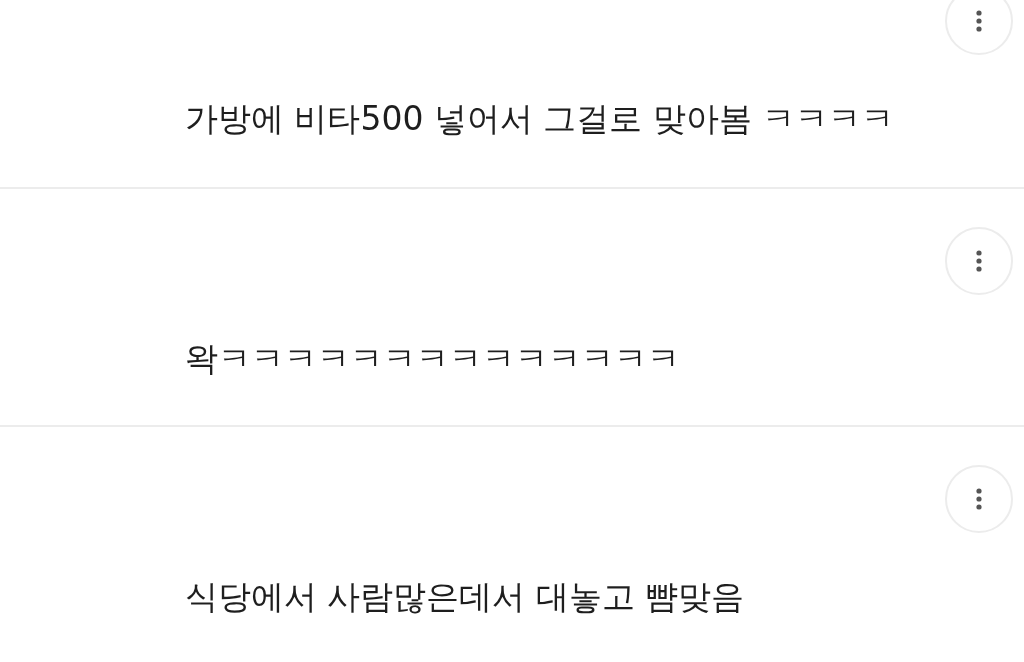 The image size is (1024, 662). What do you see at coordinates (465, 597) in the screenshot?
I see `comment-text: 식당에서 사람많은데서 대놓고 뺨맞음` at bounding box center [465, 597].